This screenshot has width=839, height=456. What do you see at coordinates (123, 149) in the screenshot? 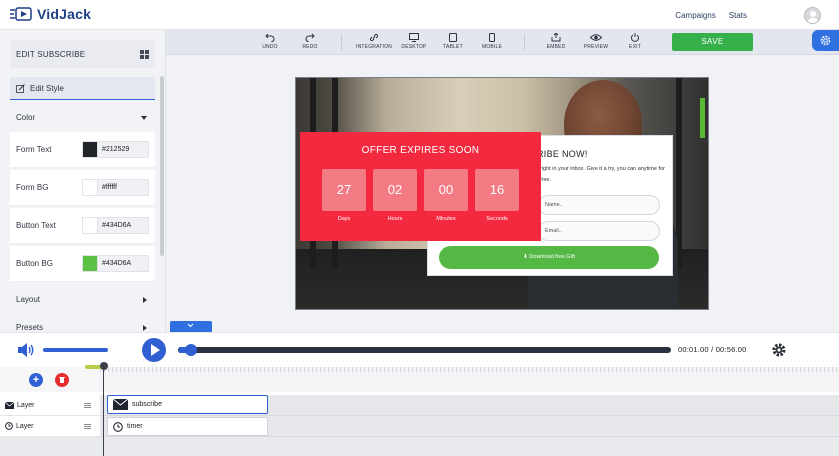
I see `color-value: #212529` at bounding box center [123, 149].